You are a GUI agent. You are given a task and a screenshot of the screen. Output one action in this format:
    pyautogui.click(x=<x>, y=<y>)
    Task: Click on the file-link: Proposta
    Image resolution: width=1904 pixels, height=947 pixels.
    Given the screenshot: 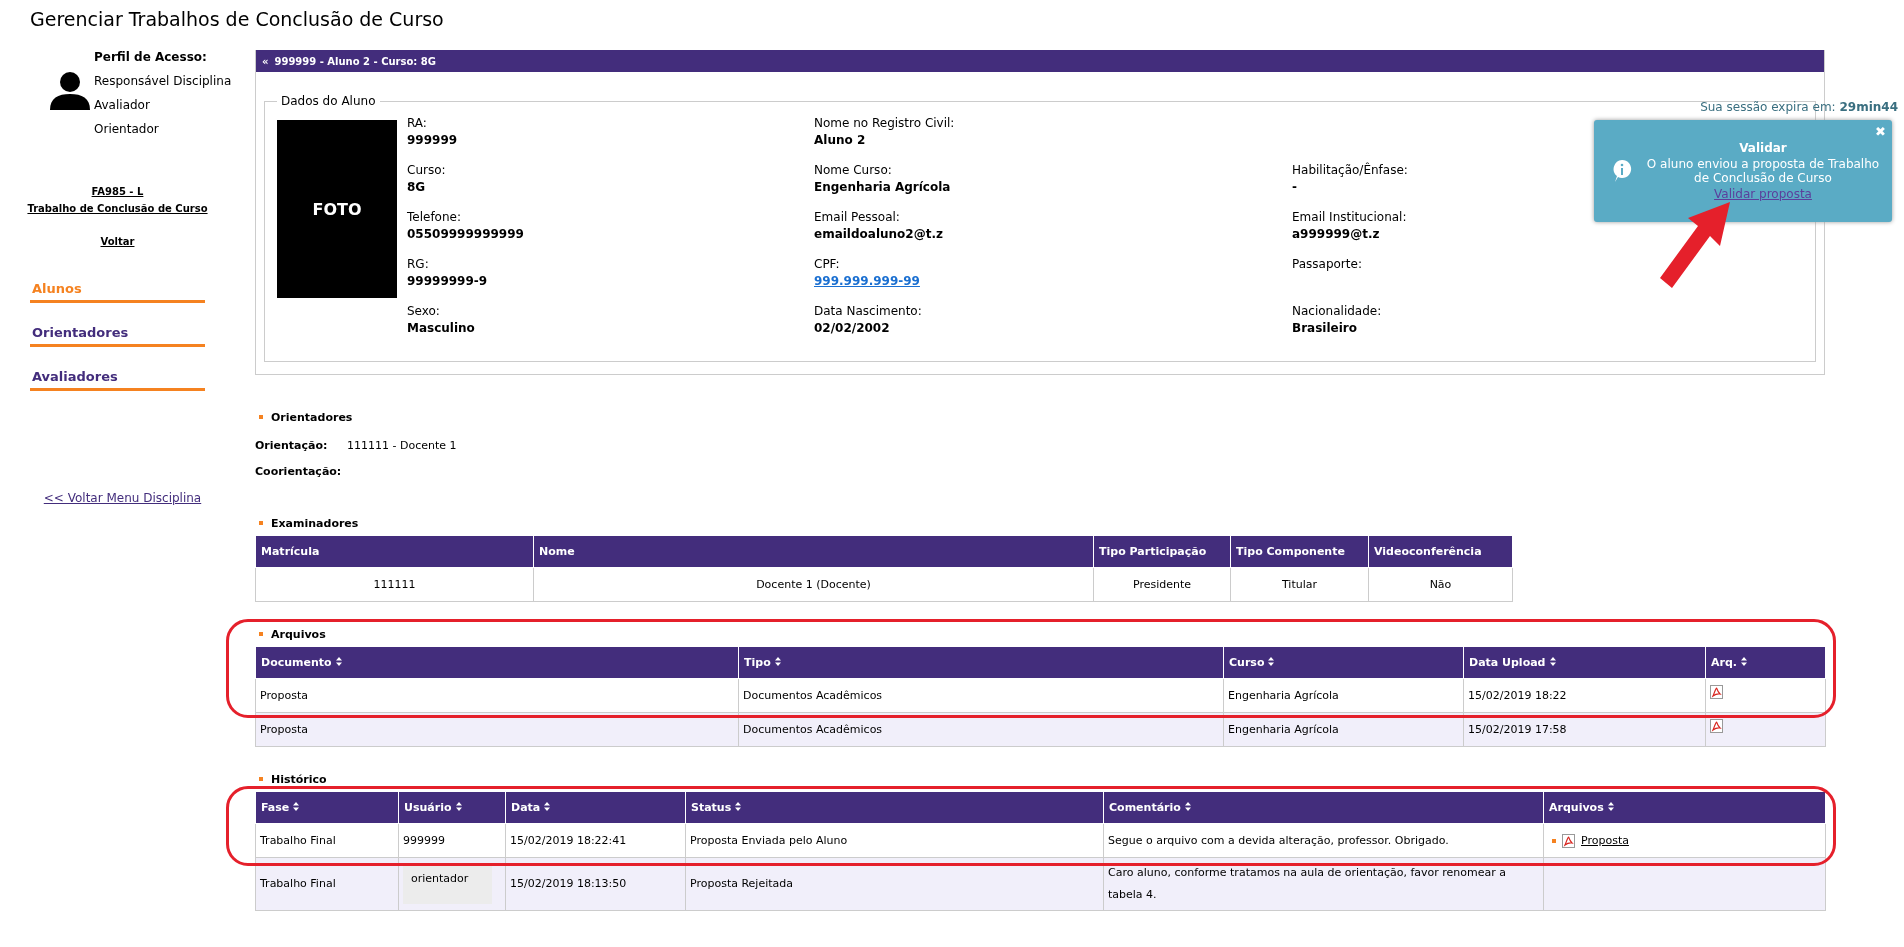 What is the action you would take?
    pyautogui.click(x=1605, y=841)
    